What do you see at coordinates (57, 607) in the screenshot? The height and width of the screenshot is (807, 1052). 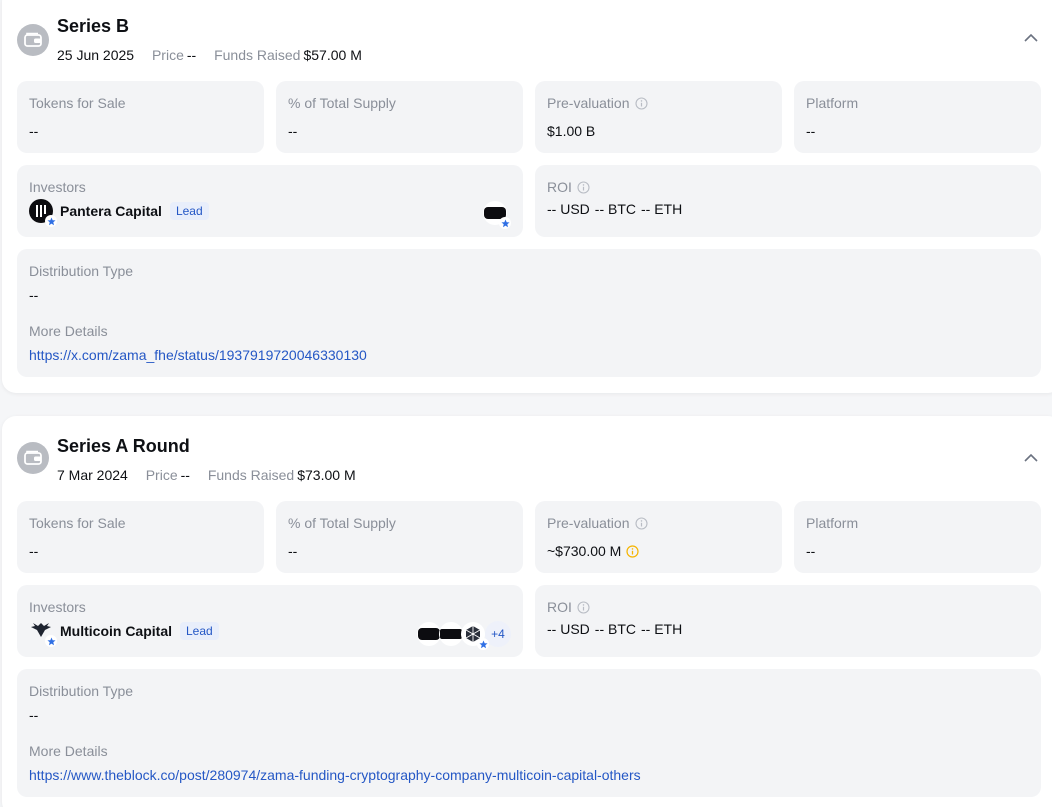 I see `investors-label: Investors` at bounding box center [57, 607].